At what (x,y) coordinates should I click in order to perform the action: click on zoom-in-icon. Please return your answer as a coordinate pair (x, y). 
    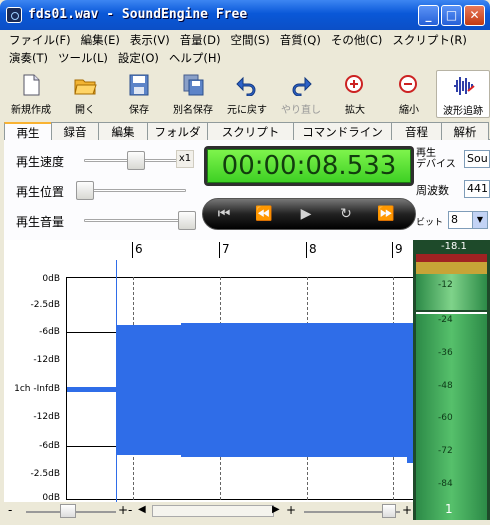
    Looking at the image, I should click on (354, 84).